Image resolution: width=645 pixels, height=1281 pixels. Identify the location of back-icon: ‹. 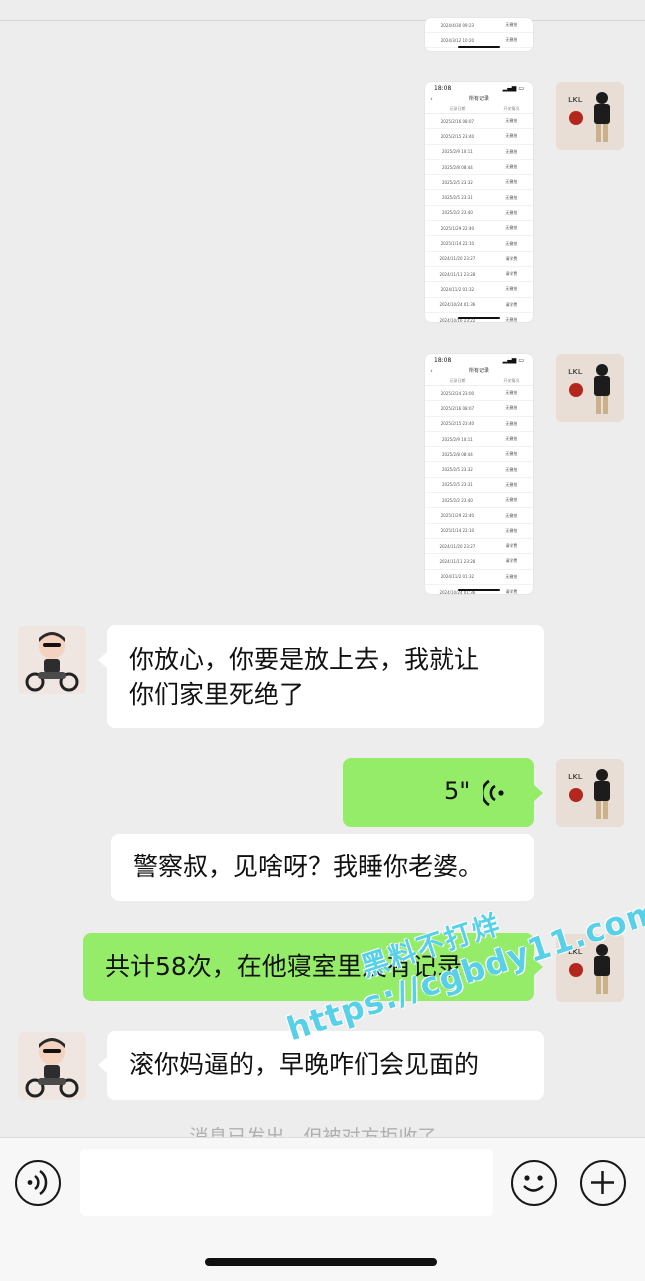
(431, 99).